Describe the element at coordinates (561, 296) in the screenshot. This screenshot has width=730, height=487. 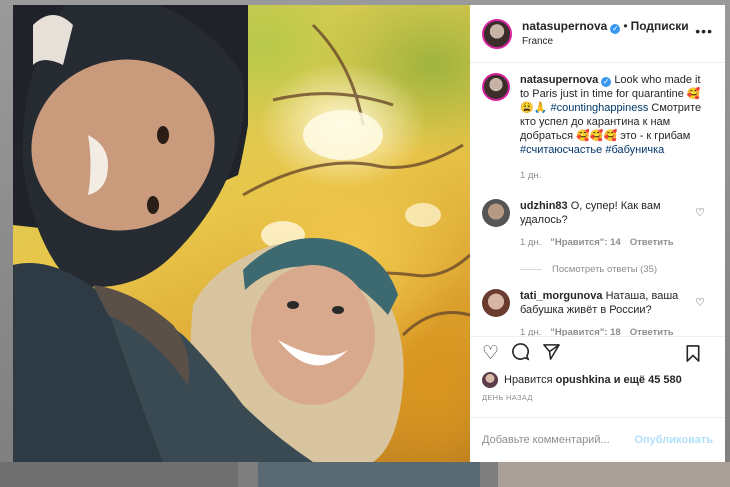
I see `comment-username: tati_morgunova` at that location.